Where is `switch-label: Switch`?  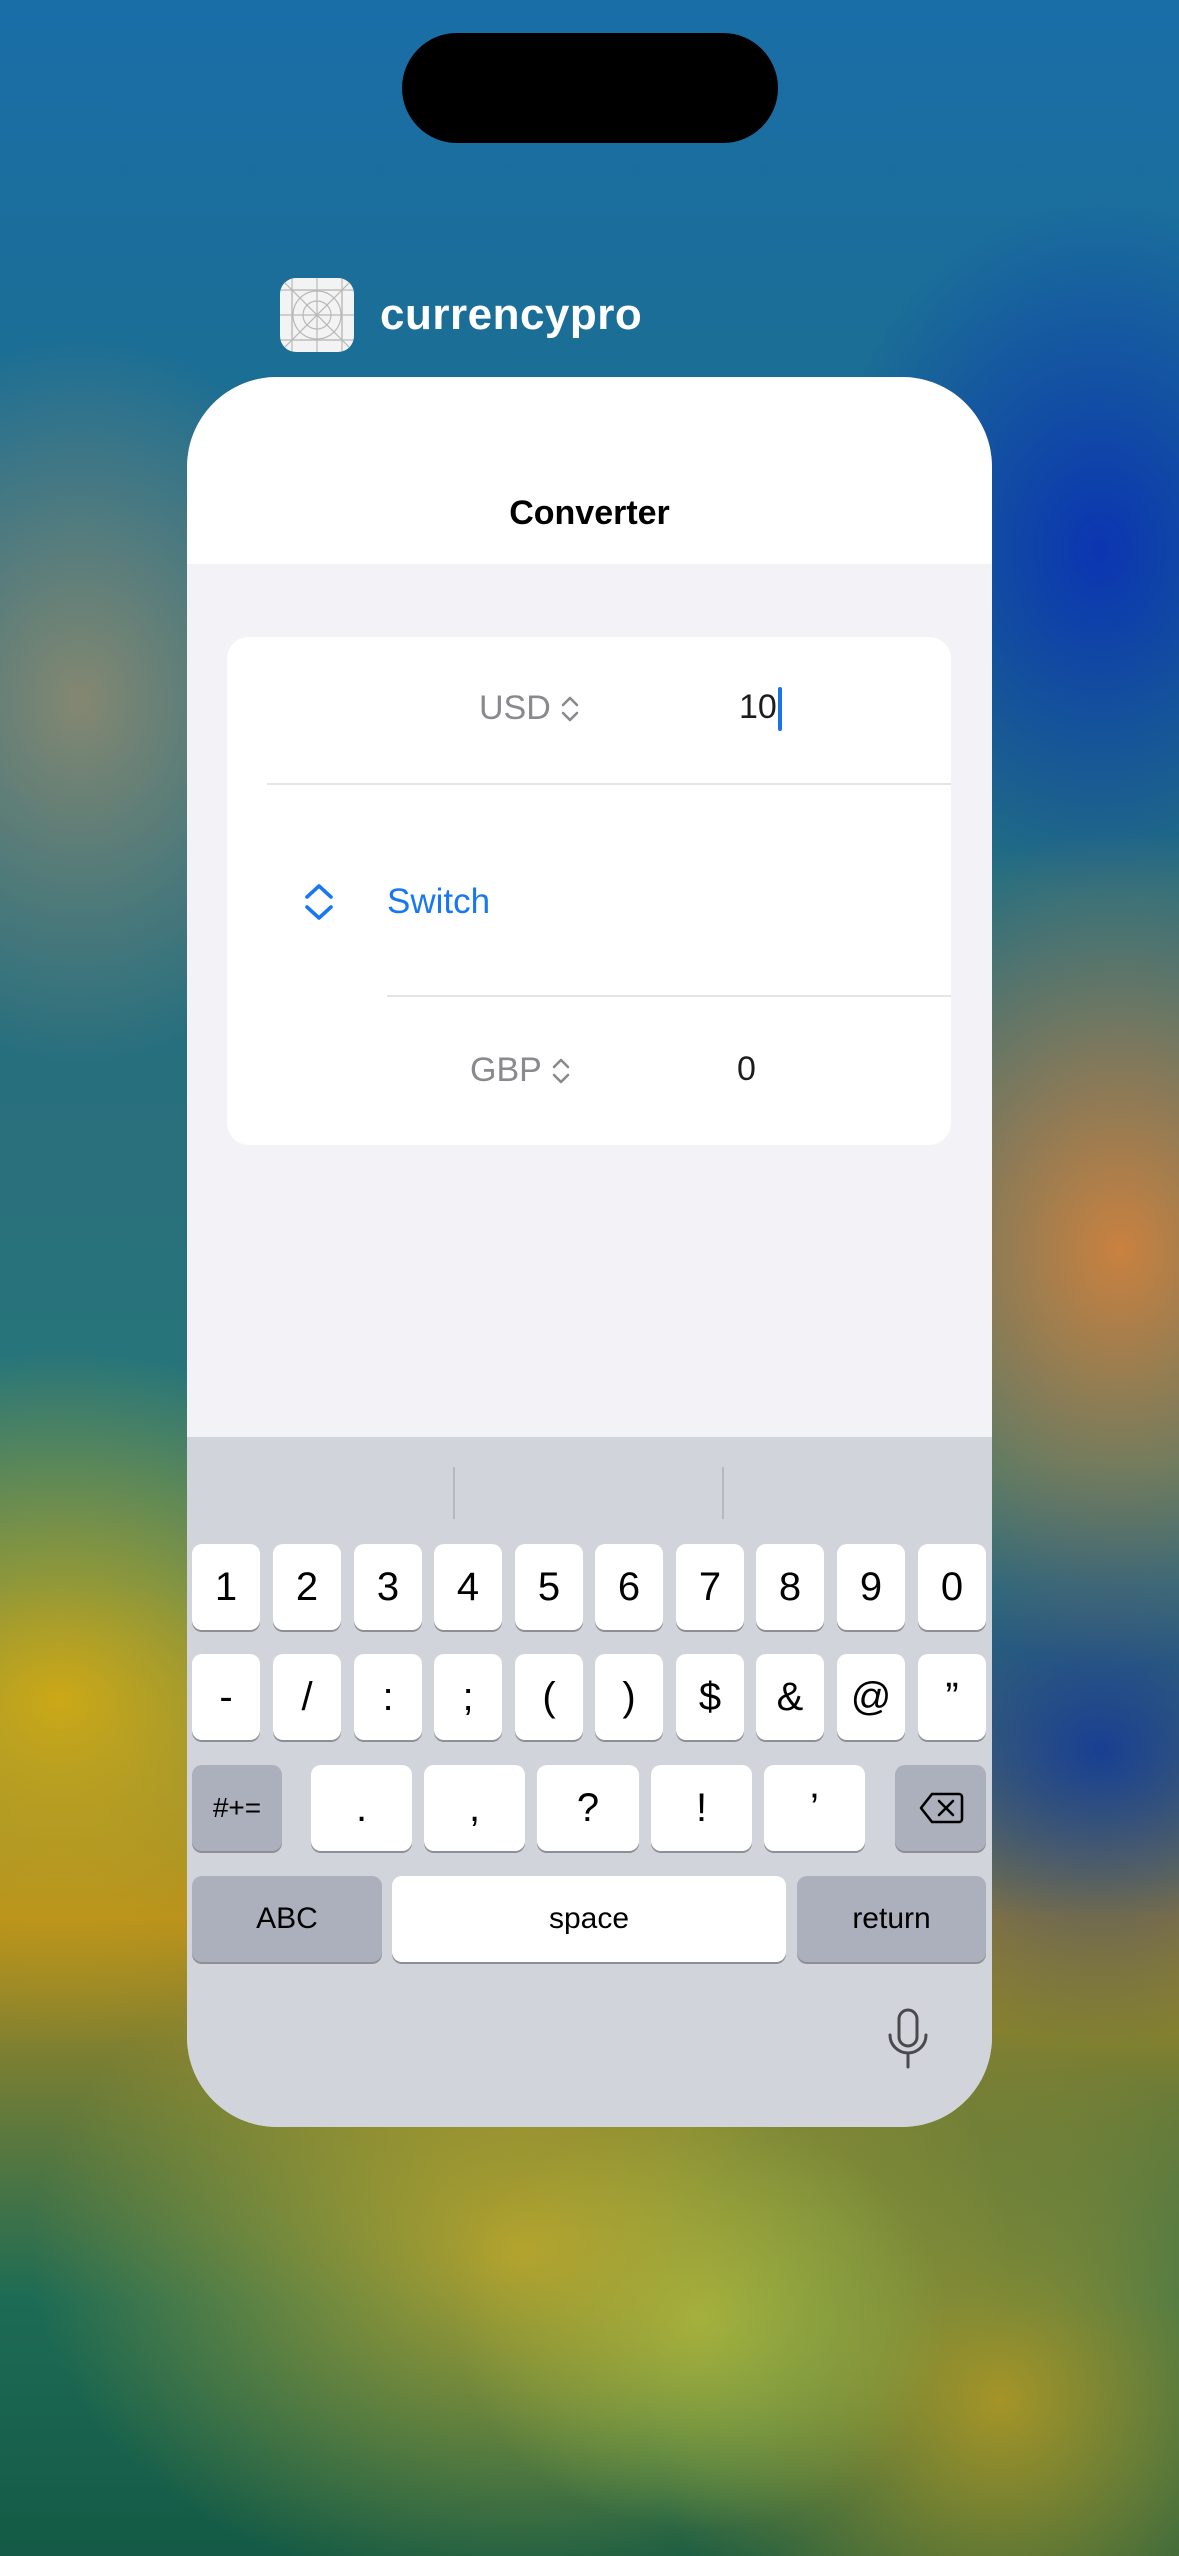
switch-label: Switch is located at coordinates (439, 901).